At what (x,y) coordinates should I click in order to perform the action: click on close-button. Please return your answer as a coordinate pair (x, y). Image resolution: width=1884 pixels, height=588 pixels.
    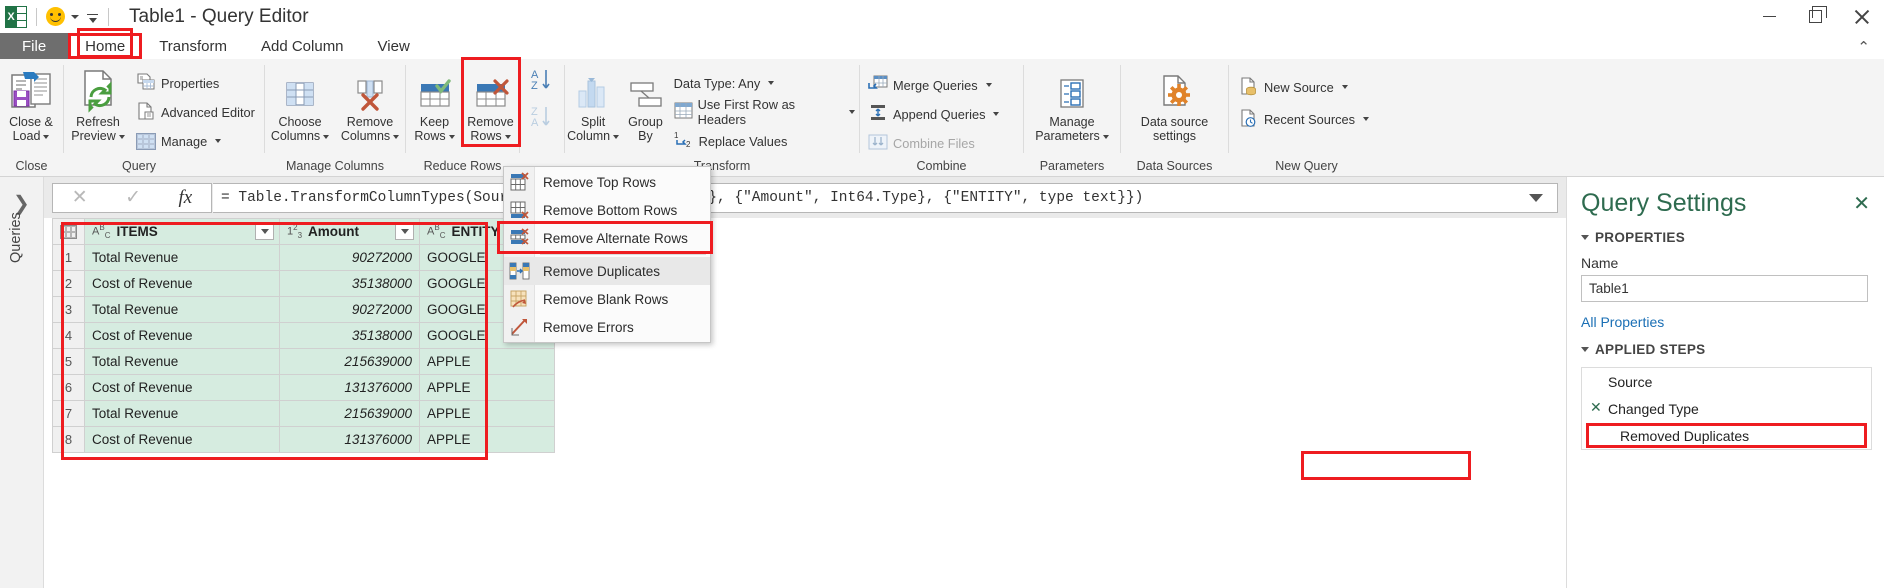
    Looking at the image, I should click on (1861, 16).